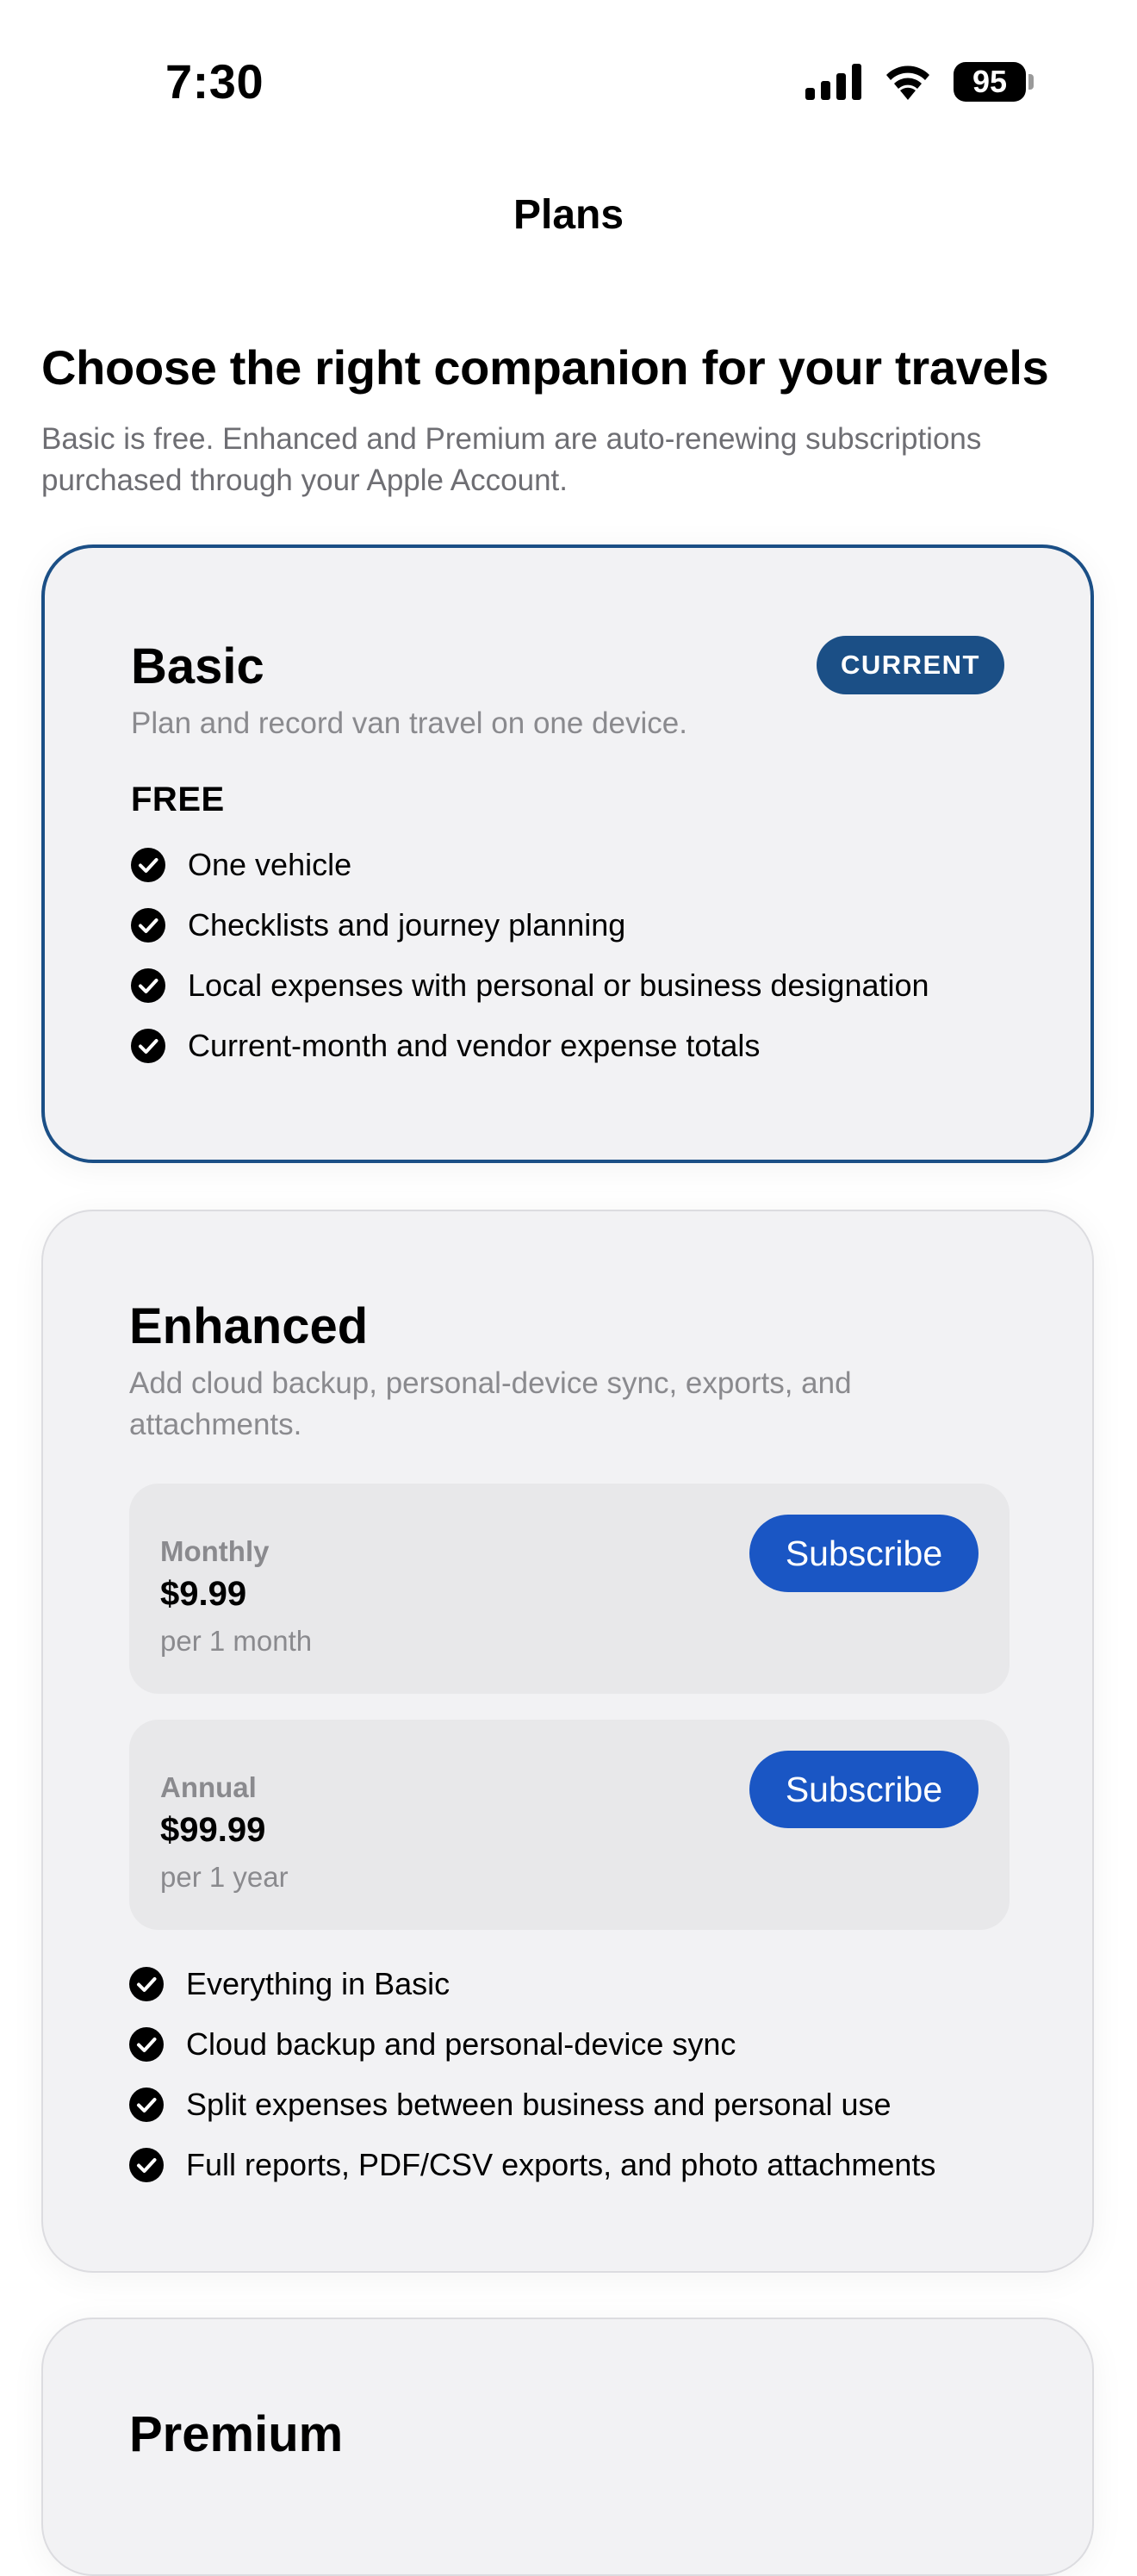 This screenshot has width=1137, height=2576. What do you see at coordinates (224, 1877) in the screenshot?
I see `option-term: per 1 year` at bounding box center [224, 1877].